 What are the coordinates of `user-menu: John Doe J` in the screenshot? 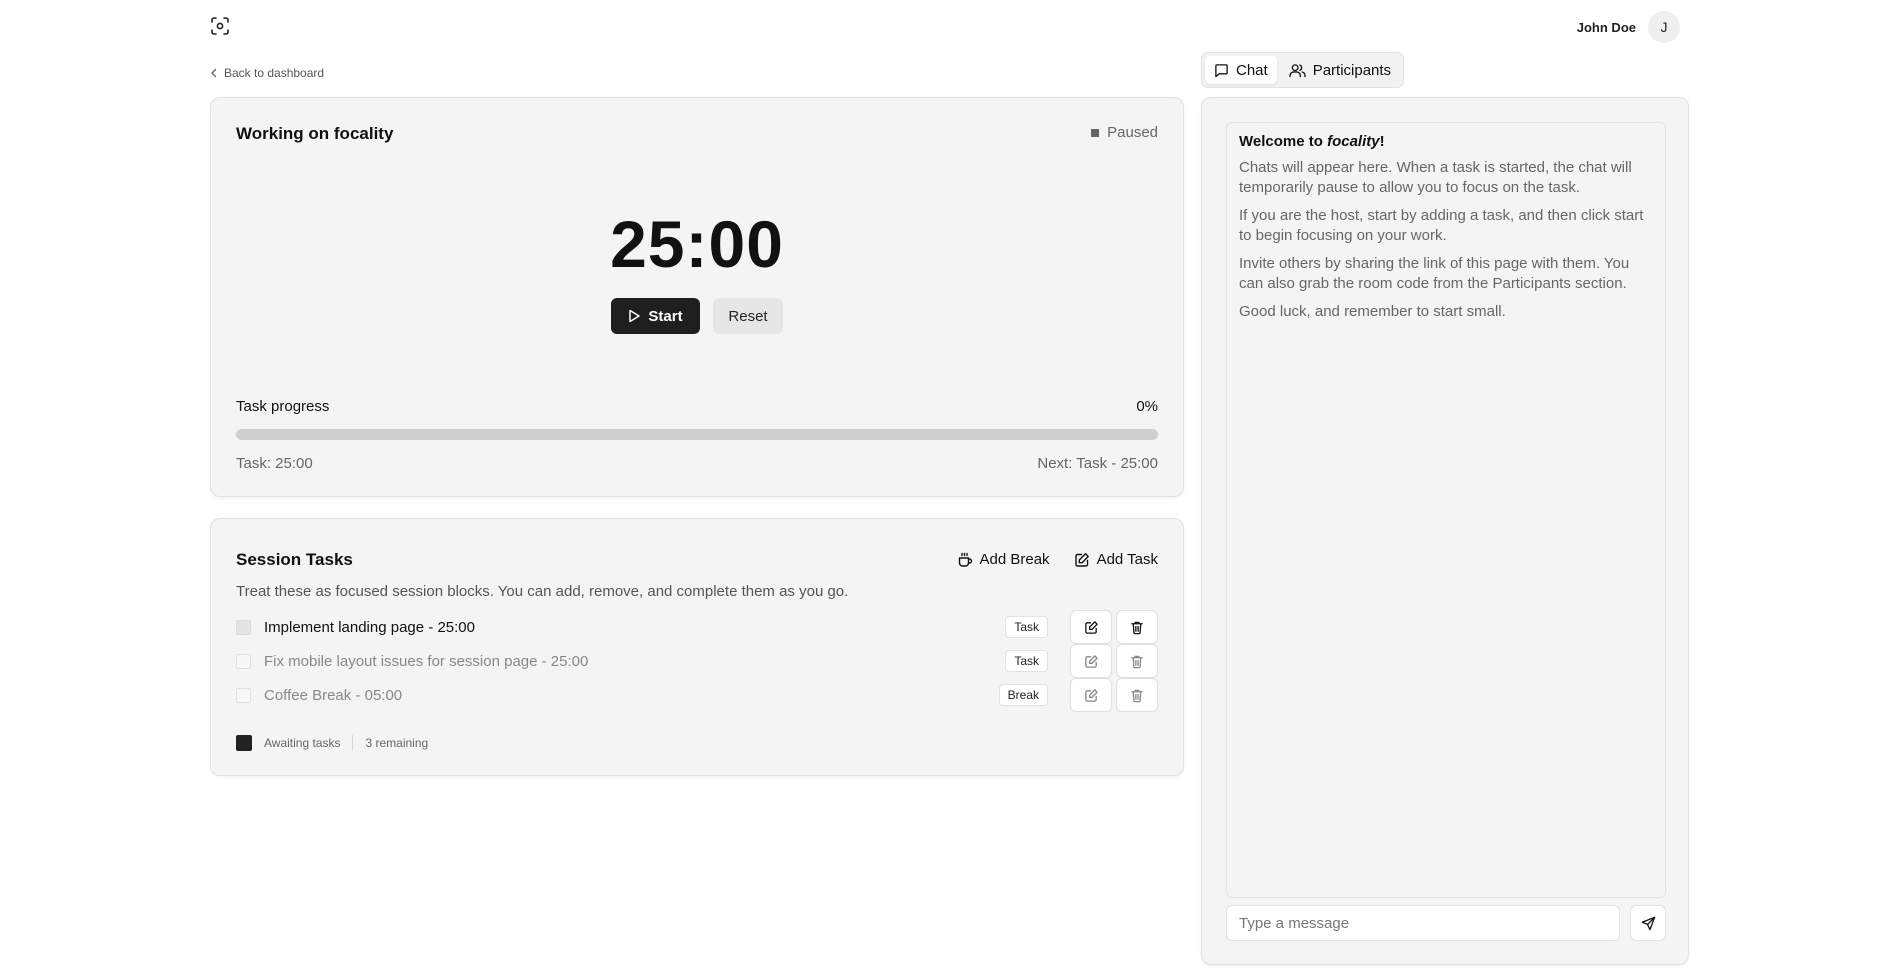 It's located at (1628, 27).